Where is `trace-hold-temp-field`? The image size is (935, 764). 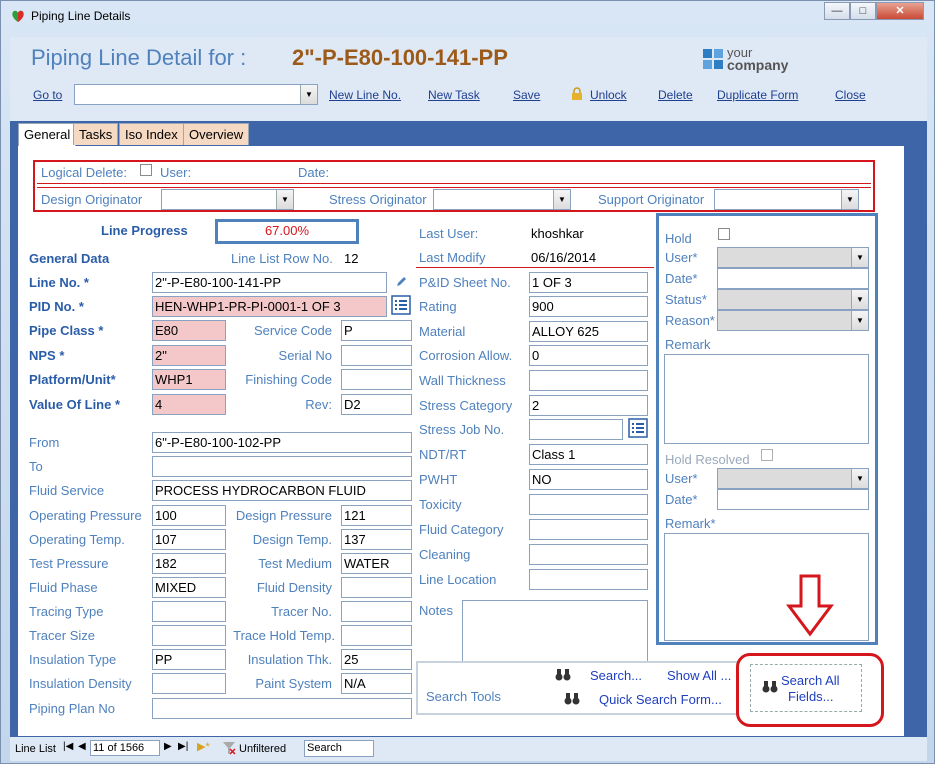
trace-hold-temp-field is located at coordinates (376, 635).